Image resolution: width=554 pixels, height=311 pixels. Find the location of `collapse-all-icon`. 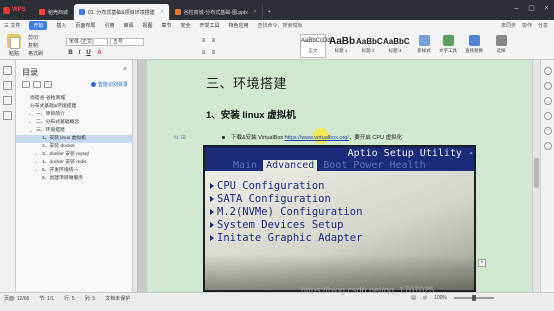

collapse-all-icon is located at coordinates (37, 84).